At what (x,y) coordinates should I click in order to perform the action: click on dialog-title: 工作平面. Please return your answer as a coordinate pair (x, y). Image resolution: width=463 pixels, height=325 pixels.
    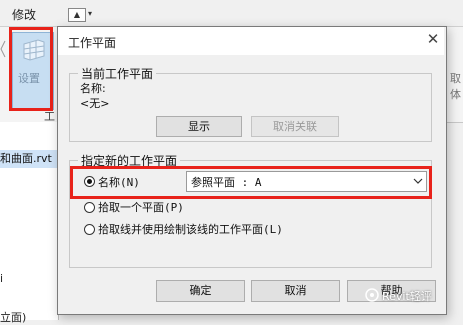
    Looking at the image, I should click on (92, 43).